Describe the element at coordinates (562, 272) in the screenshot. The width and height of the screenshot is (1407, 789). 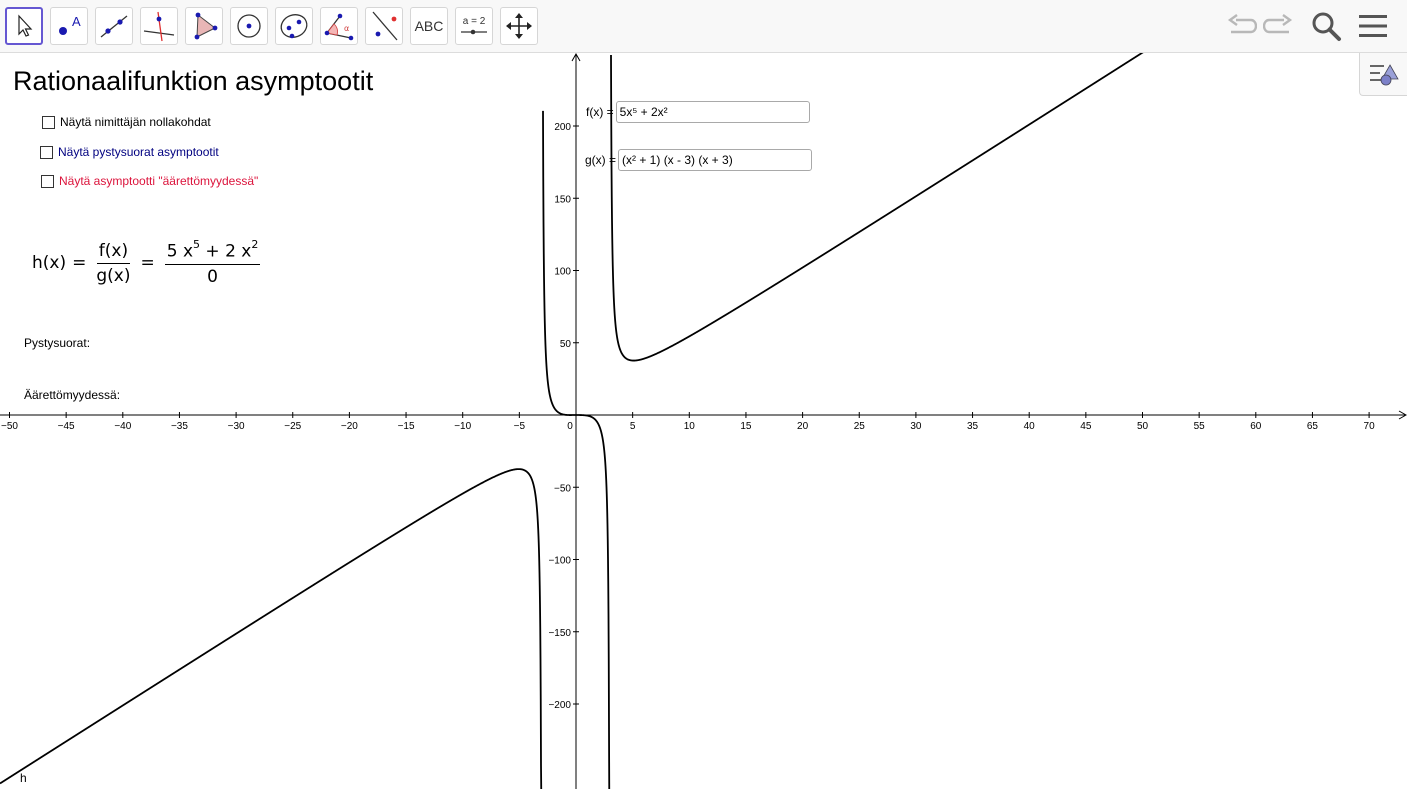
I see `svg-text: 100` at that location.